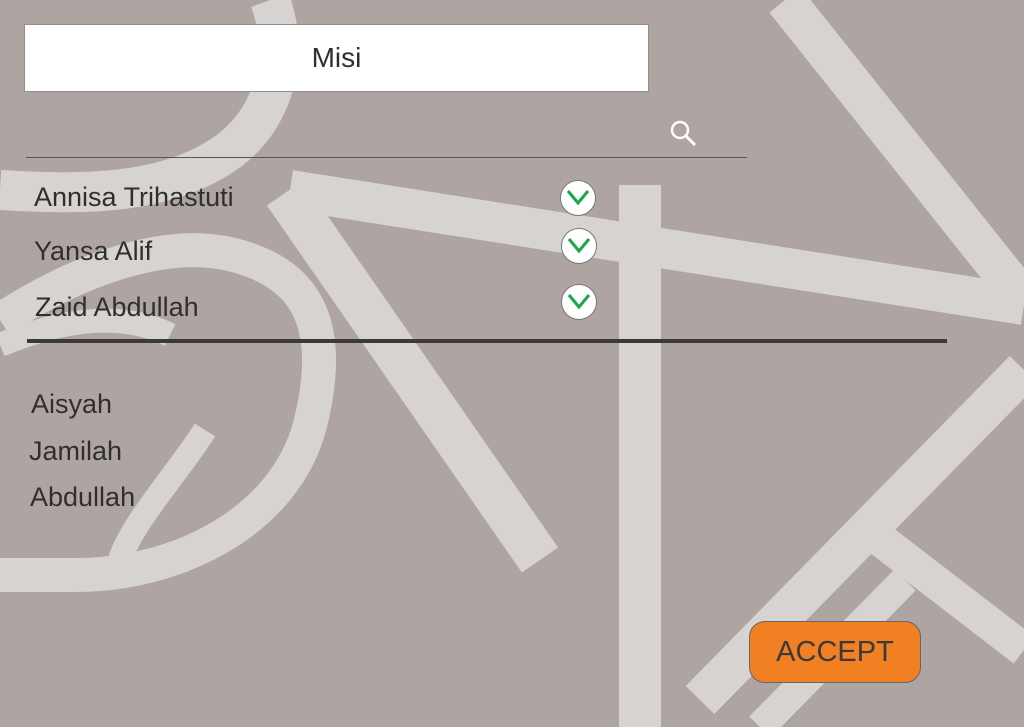  I want to click on title-box: Misi, so click(336, 58).